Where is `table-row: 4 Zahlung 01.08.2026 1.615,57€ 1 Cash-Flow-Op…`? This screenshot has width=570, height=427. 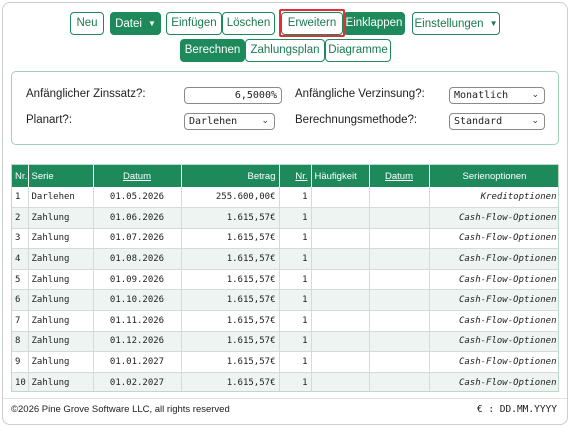
table-row: 4 Zahlung 01.08.2026 1.615,57€ 1 Cash-Flow-Op… is located at coordinates (285, 259).